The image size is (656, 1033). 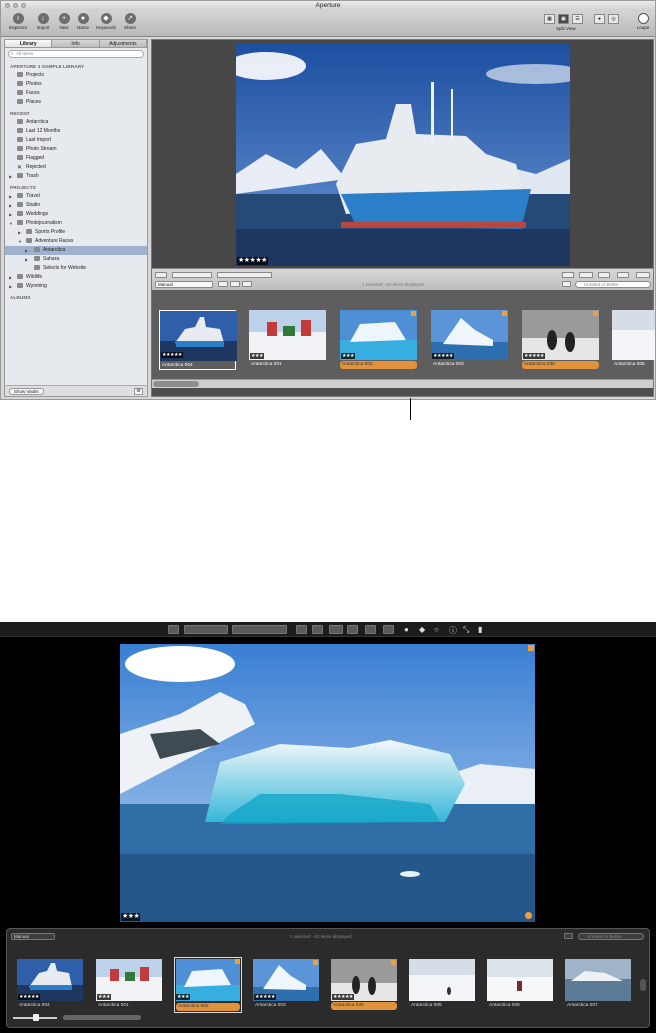 I want to click on library-search-field: ⌕ All Items, so click(x=76, y=54).